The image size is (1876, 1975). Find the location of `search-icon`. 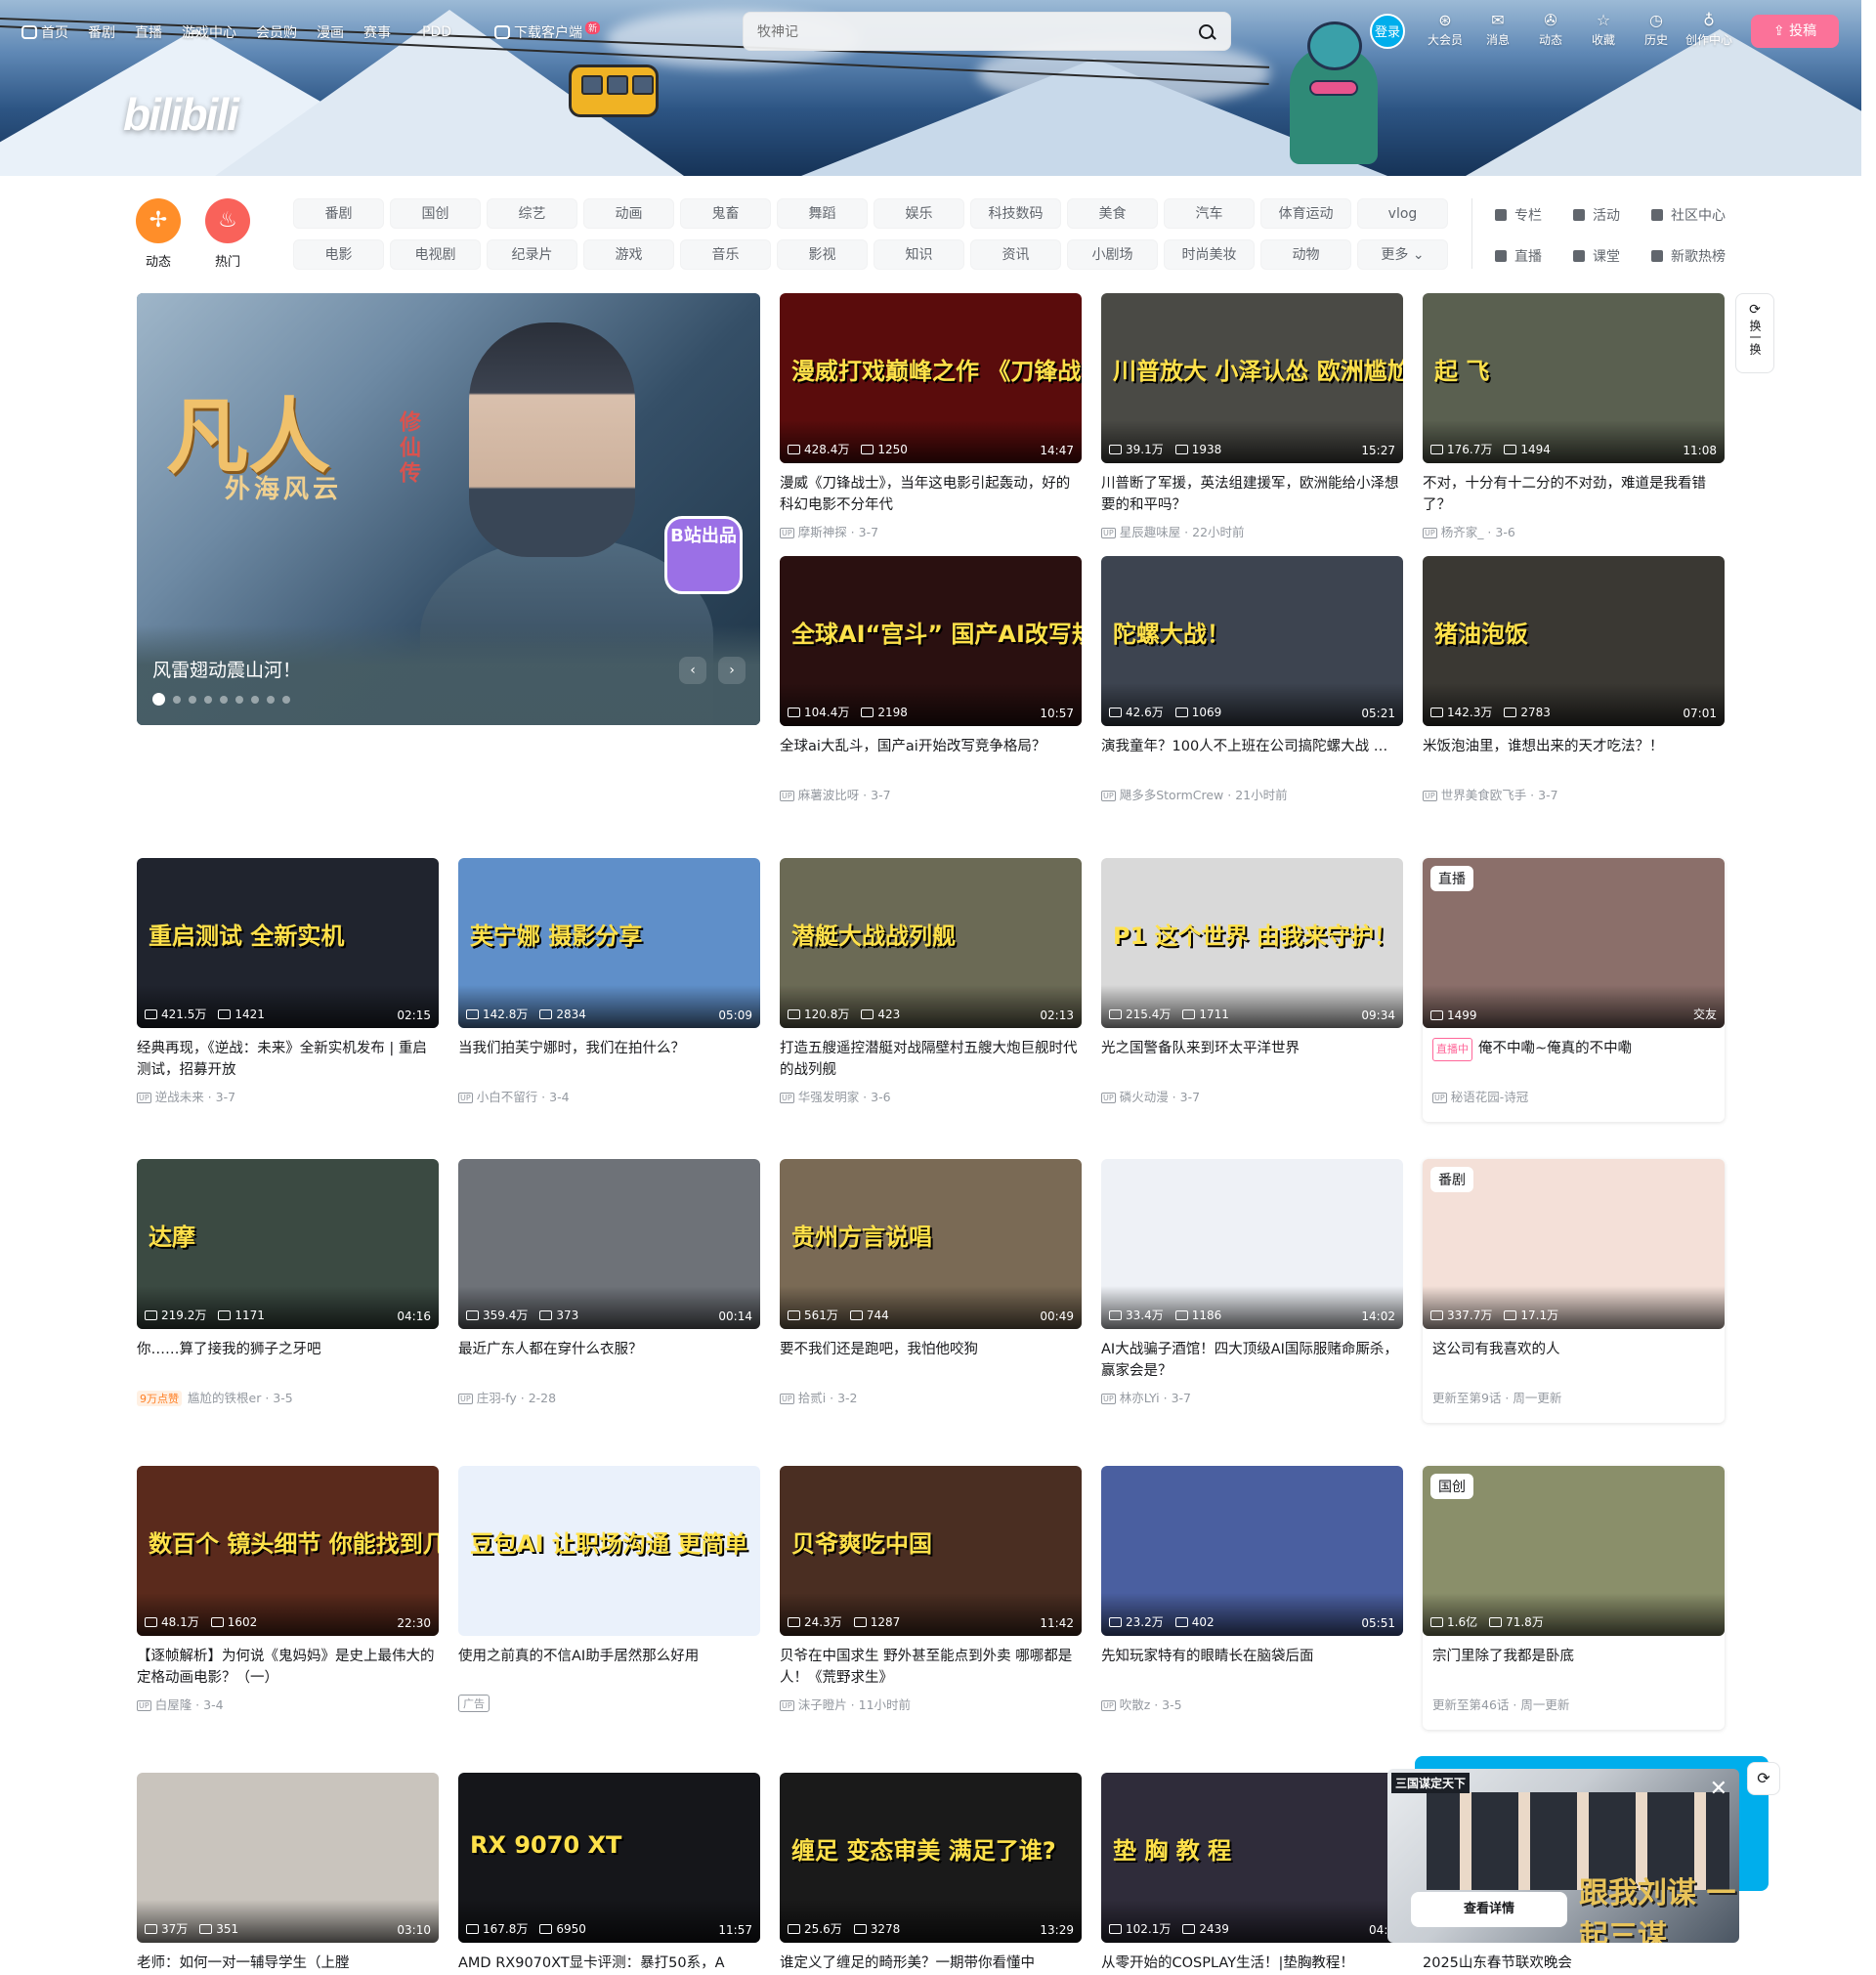

search-icon is located at coordinates (1206, 33).